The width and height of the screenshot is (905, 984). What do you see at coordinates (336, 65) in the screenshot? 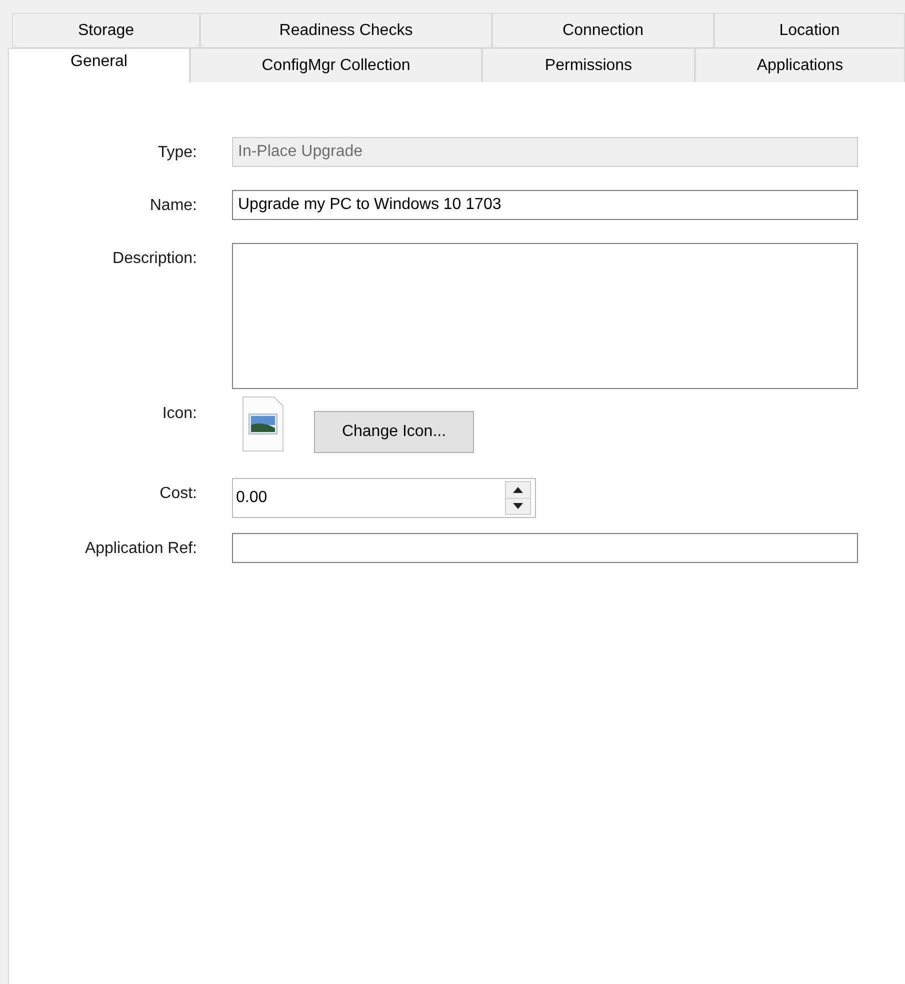
I see `tab: ConfigMgr Collection` at bounding box center [336, 65].